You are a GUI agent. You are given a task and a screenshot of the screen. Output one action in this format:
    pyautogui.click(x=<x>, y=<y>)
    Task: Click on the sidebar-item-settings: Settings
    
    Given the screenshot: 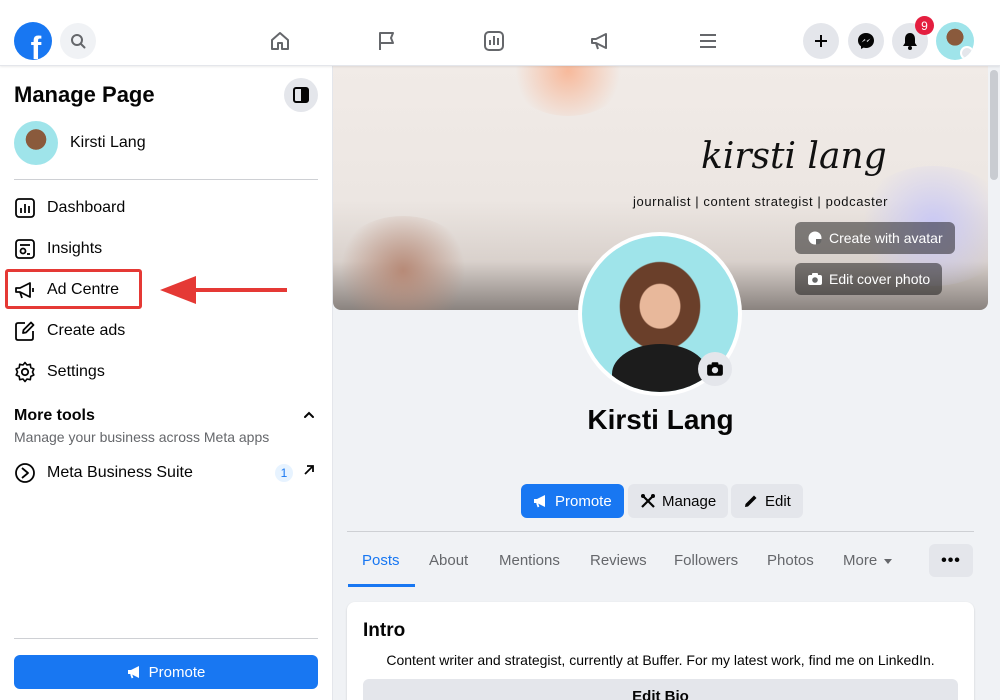 What is the action you would take?
    pyautogui.click(x=59, y=372)
    